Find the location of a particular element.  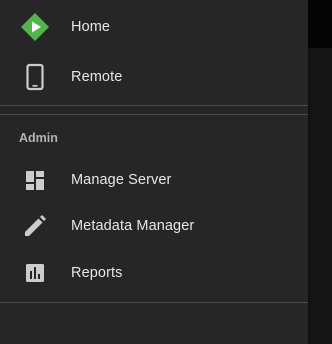

divider-top is located at coordinates (154, 105).